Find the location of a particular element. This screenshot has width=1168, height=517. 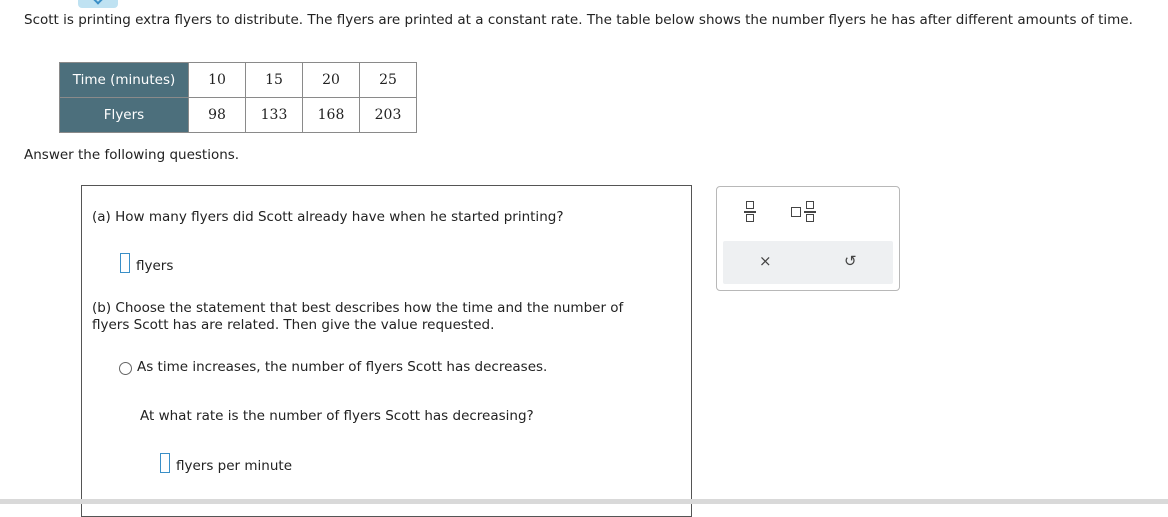

math-tools-panel: × ↺ is located at coordinates (808, 238).